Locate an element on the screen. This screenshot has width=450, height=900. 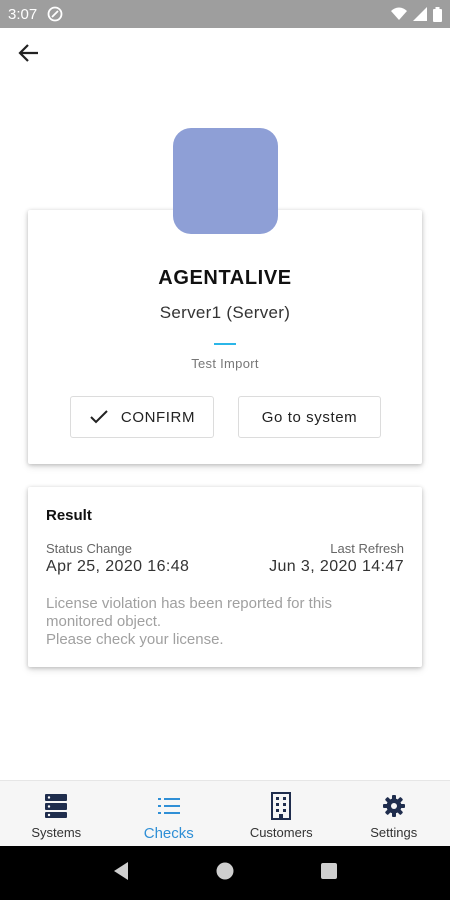
result-title: Result is located at coordinates (69, 515).